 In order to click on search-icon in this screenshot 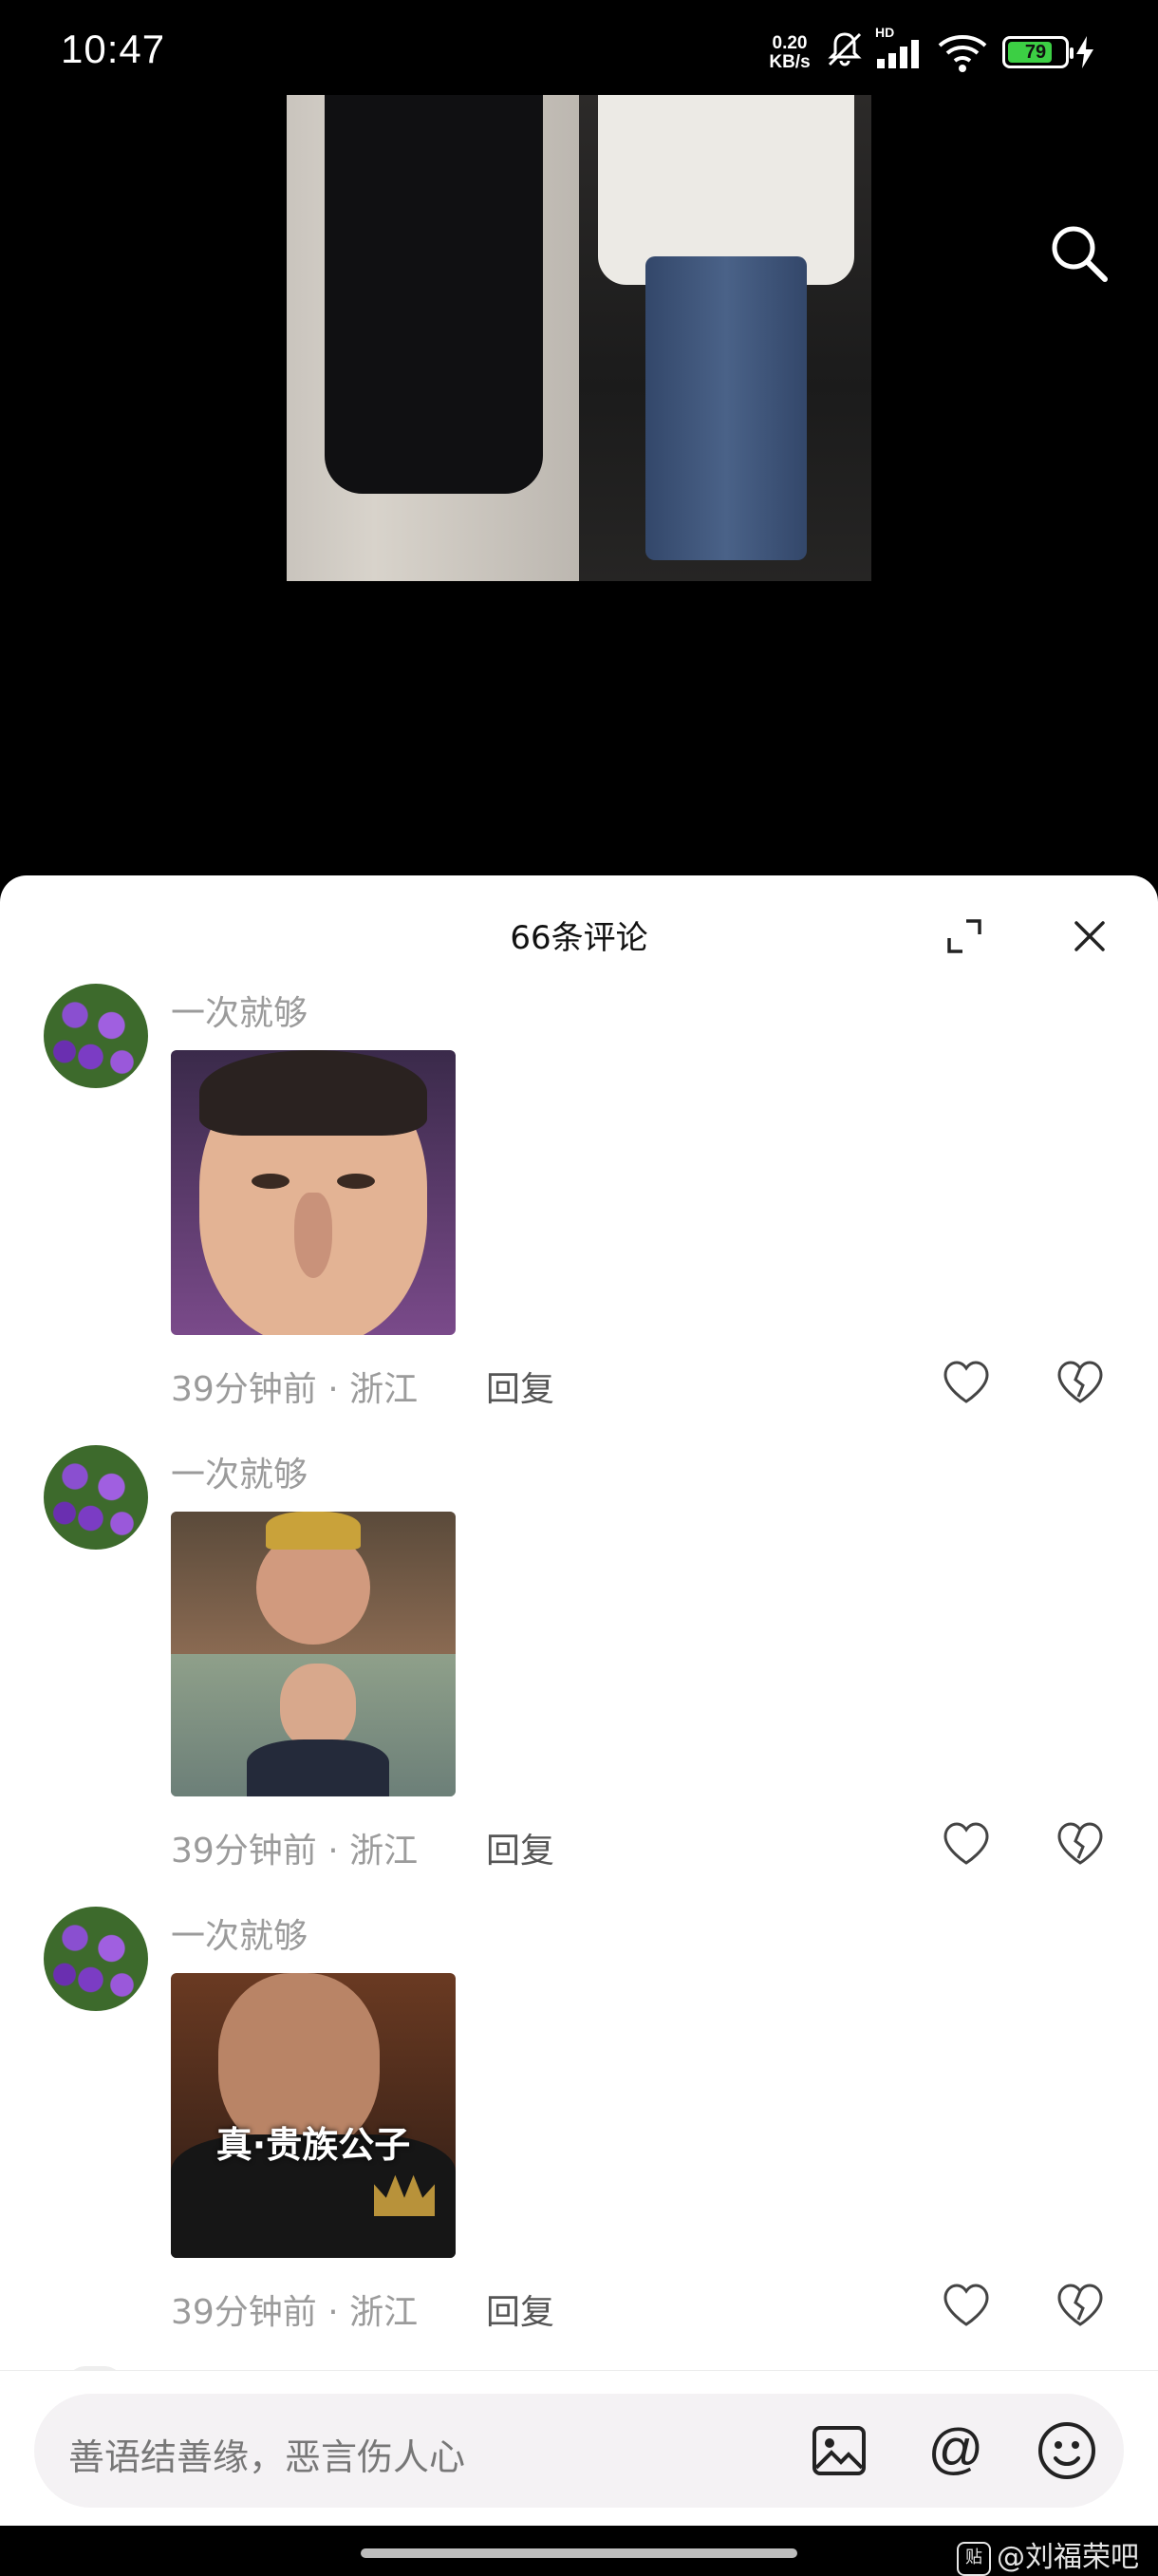, I will do `click(1078, 252)`.